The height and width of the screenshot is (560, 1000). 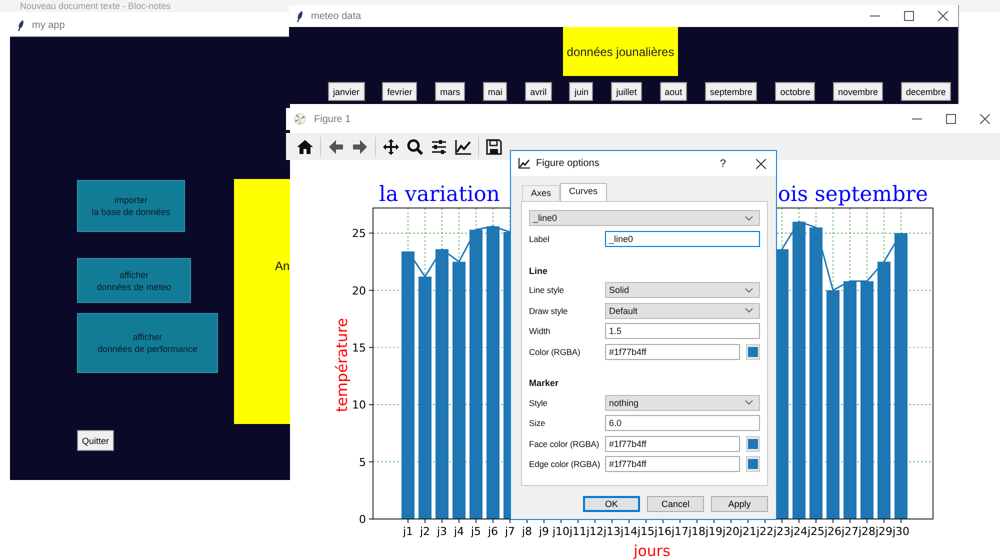 What do you see at coordinates (547, 290) in the screenshot?
I see `field-label: Line style` at bounding box center [547, 290].